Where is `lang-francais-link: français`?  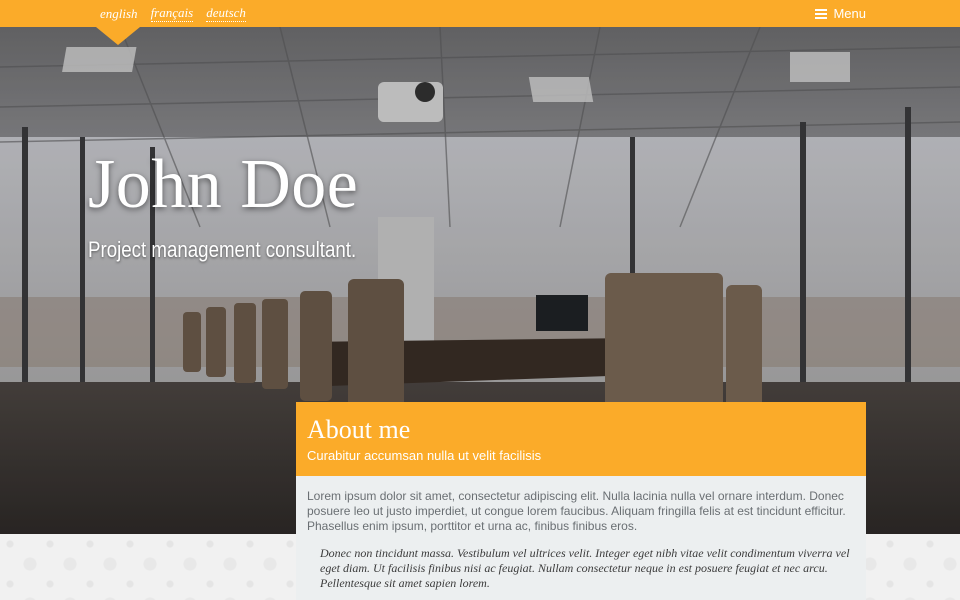
lang-francais-link: français is located at coordinates (172, 13).